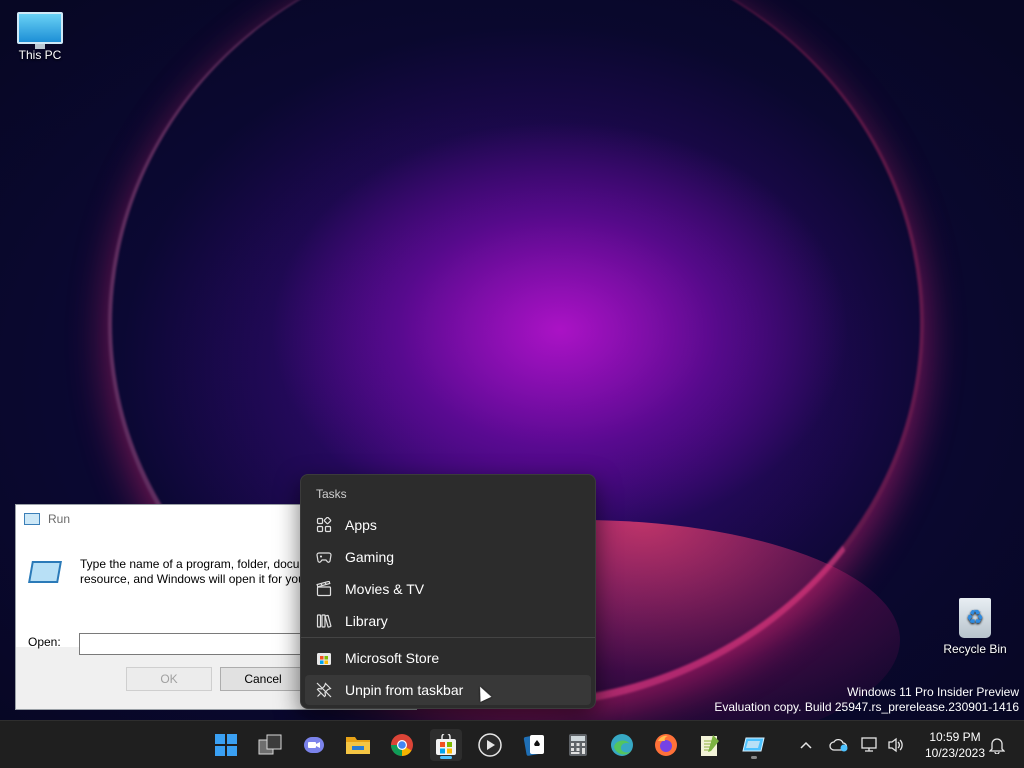 Image resolution: width=1024 pixels, height=768 pixels. I want to click on jump-item-unpin-from-taskbar: Unpin from taskbar, so click(448, 690).